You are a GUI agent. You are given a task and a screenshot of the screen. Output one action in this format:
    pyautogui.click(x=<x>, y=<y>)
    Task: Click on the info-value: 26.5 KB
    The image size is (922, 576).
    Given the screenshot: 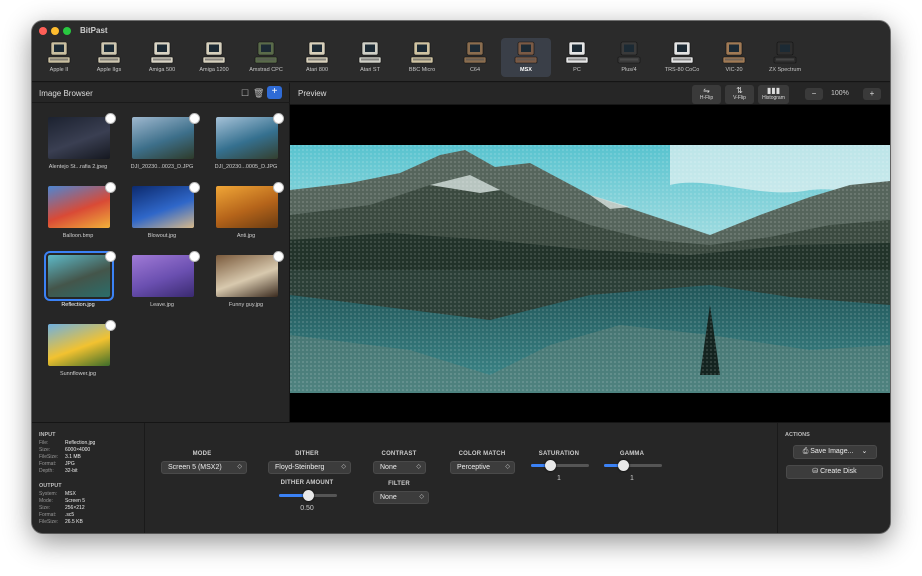 What is the action you would take?
    pyautogui.click(x=74, y=522)
    